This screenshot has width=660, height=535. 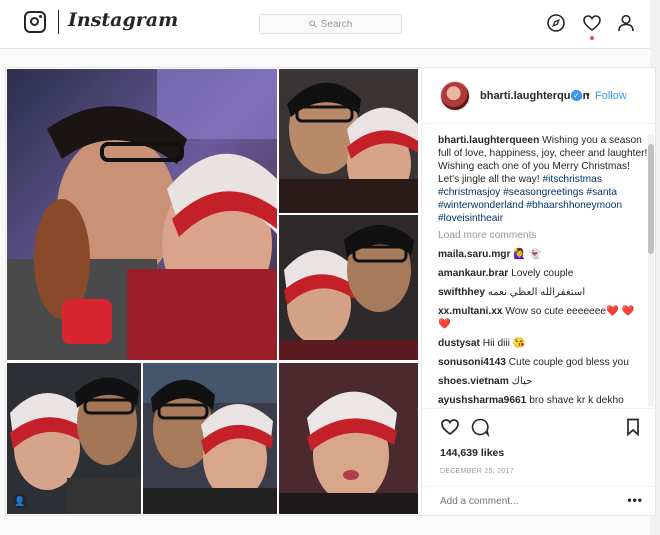 I want to click on comment-text: 🙋‍♀️ 👻, so click(x=527, y=254).